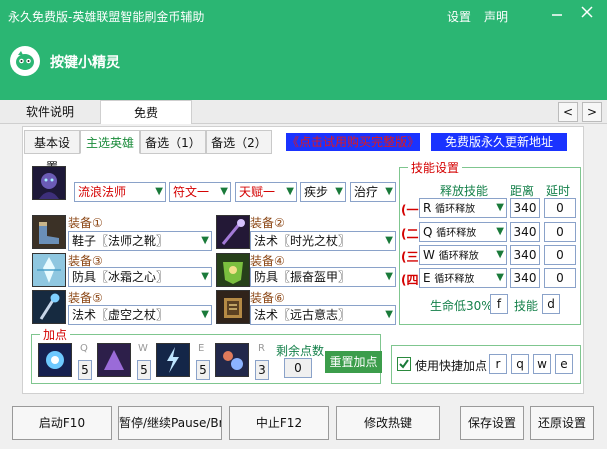 The width and height of the screenshot is (607, 449). Describe the element at coordinates (353, 142) in the screenshot. I see `buy-full-version-link: 《点击试用购买完整版》` at that location.